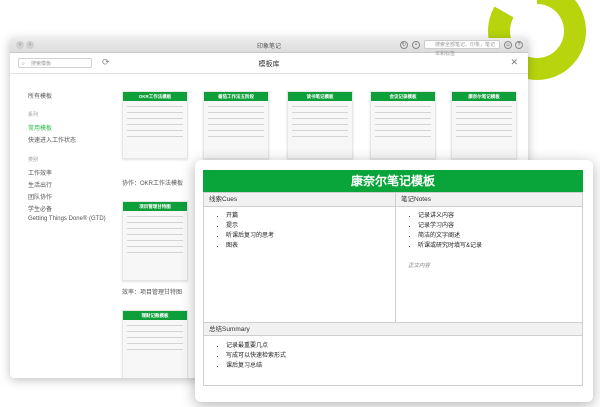 This screenshot has height=407, width=600. I want to click on notes-body: 正文内容, so click(419, 266).